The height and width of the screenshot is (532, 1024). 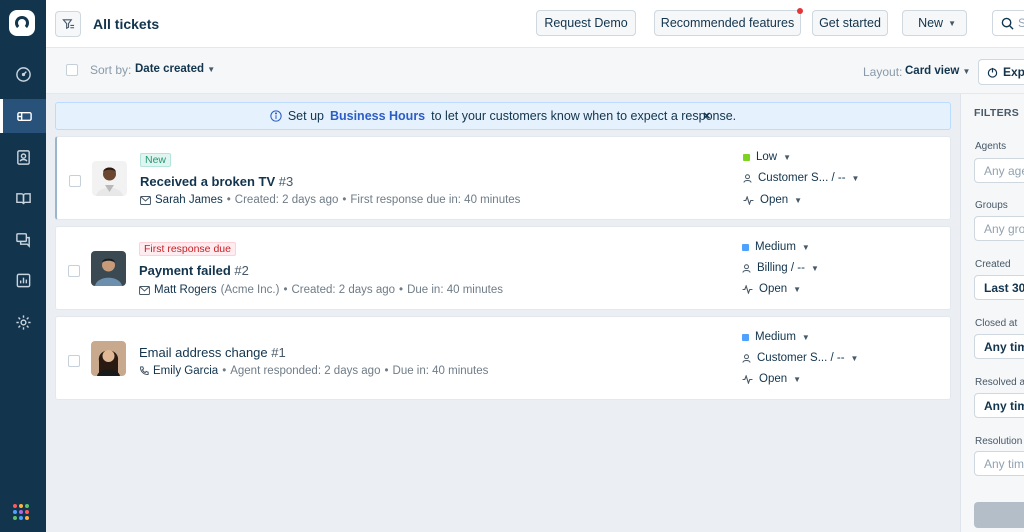 I want to click on filters-title: FILTERS, so click(x=997, y=113).